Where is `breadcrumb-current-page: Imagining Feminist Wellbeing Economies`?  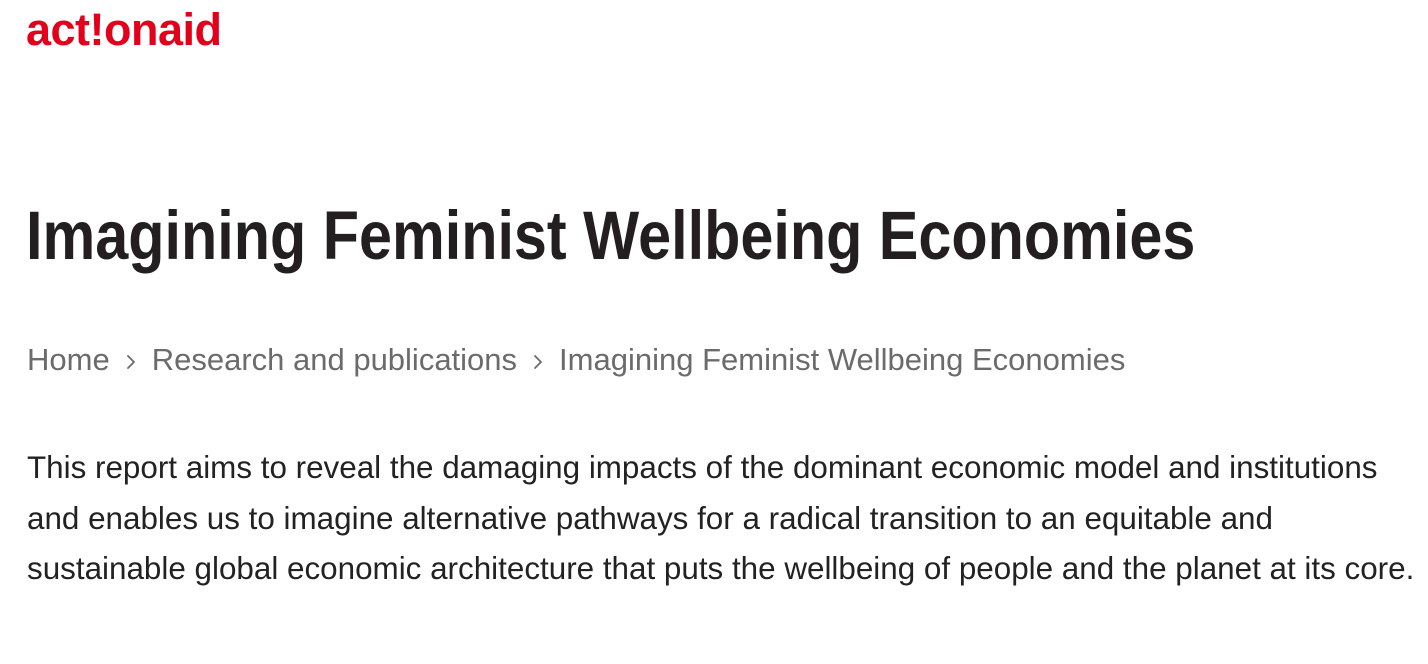
breadcrumb-current-page: Imagining Feminist Wellbeing Economies is located at coordinates (842, 359).